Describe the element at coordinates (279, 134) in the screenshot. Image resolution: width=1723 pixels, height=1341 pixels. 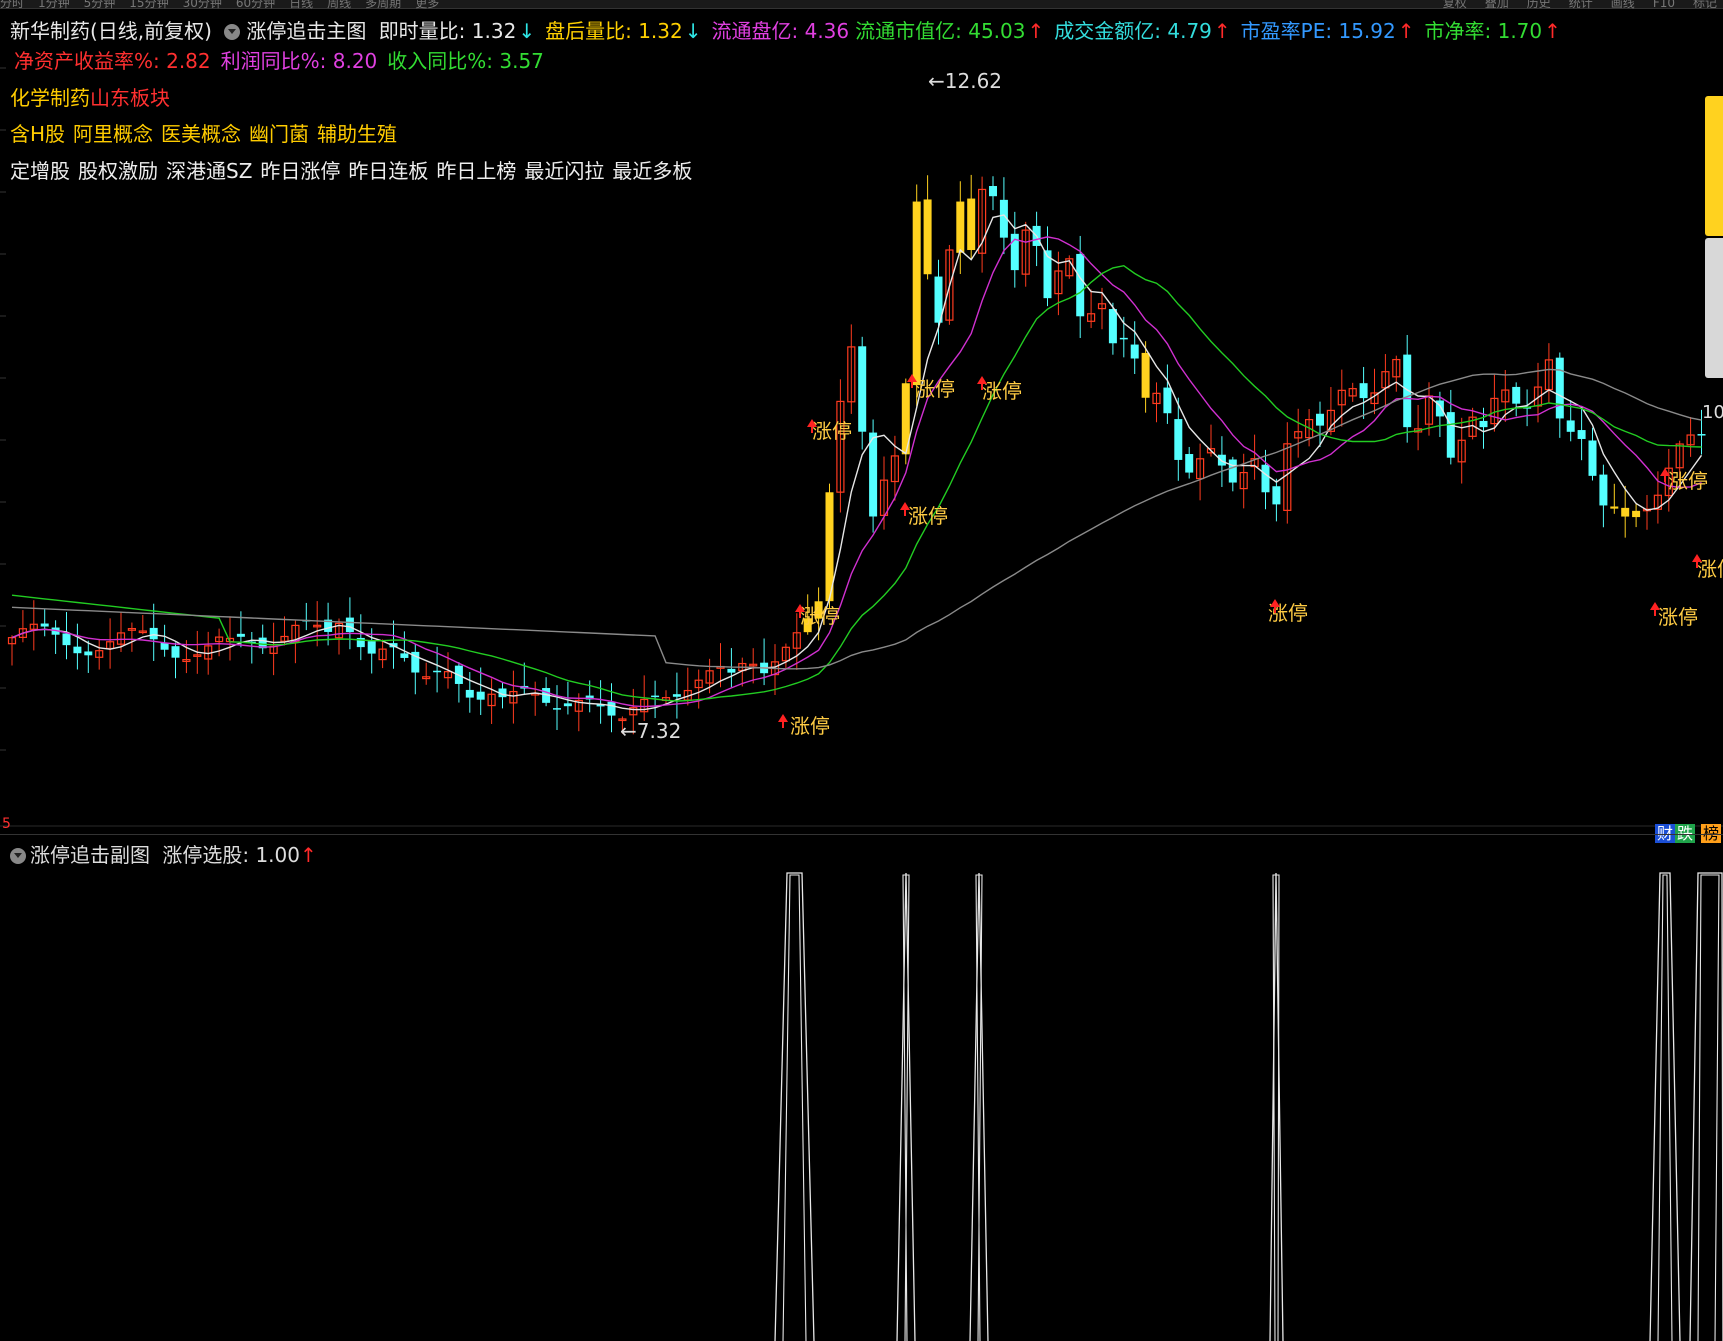
I see `concept-tag-3: 幽门菌` at that location.